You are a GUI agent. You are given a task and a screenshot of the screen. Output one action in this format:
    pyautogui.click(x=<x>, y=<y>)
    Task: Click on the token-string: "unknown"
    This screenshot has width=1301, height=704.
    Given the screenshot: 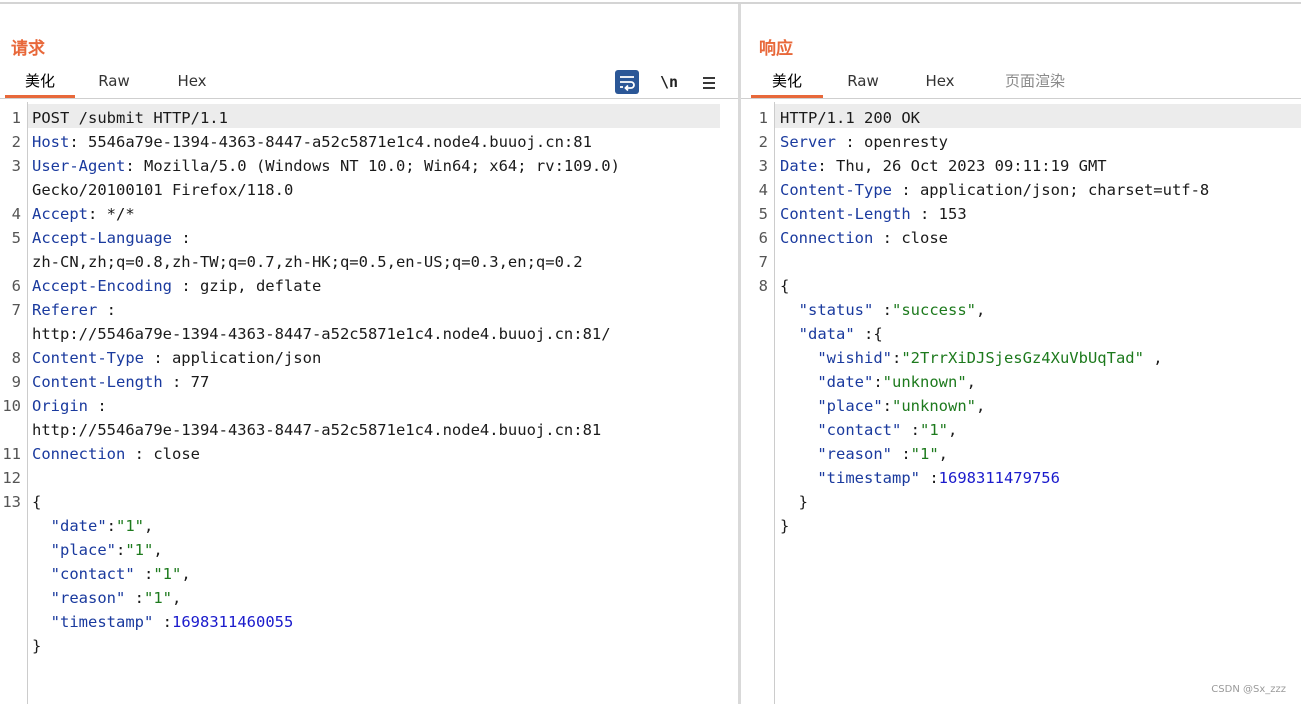 What is the action you would take?
    pyautogui.click(x=934, y=406)
    